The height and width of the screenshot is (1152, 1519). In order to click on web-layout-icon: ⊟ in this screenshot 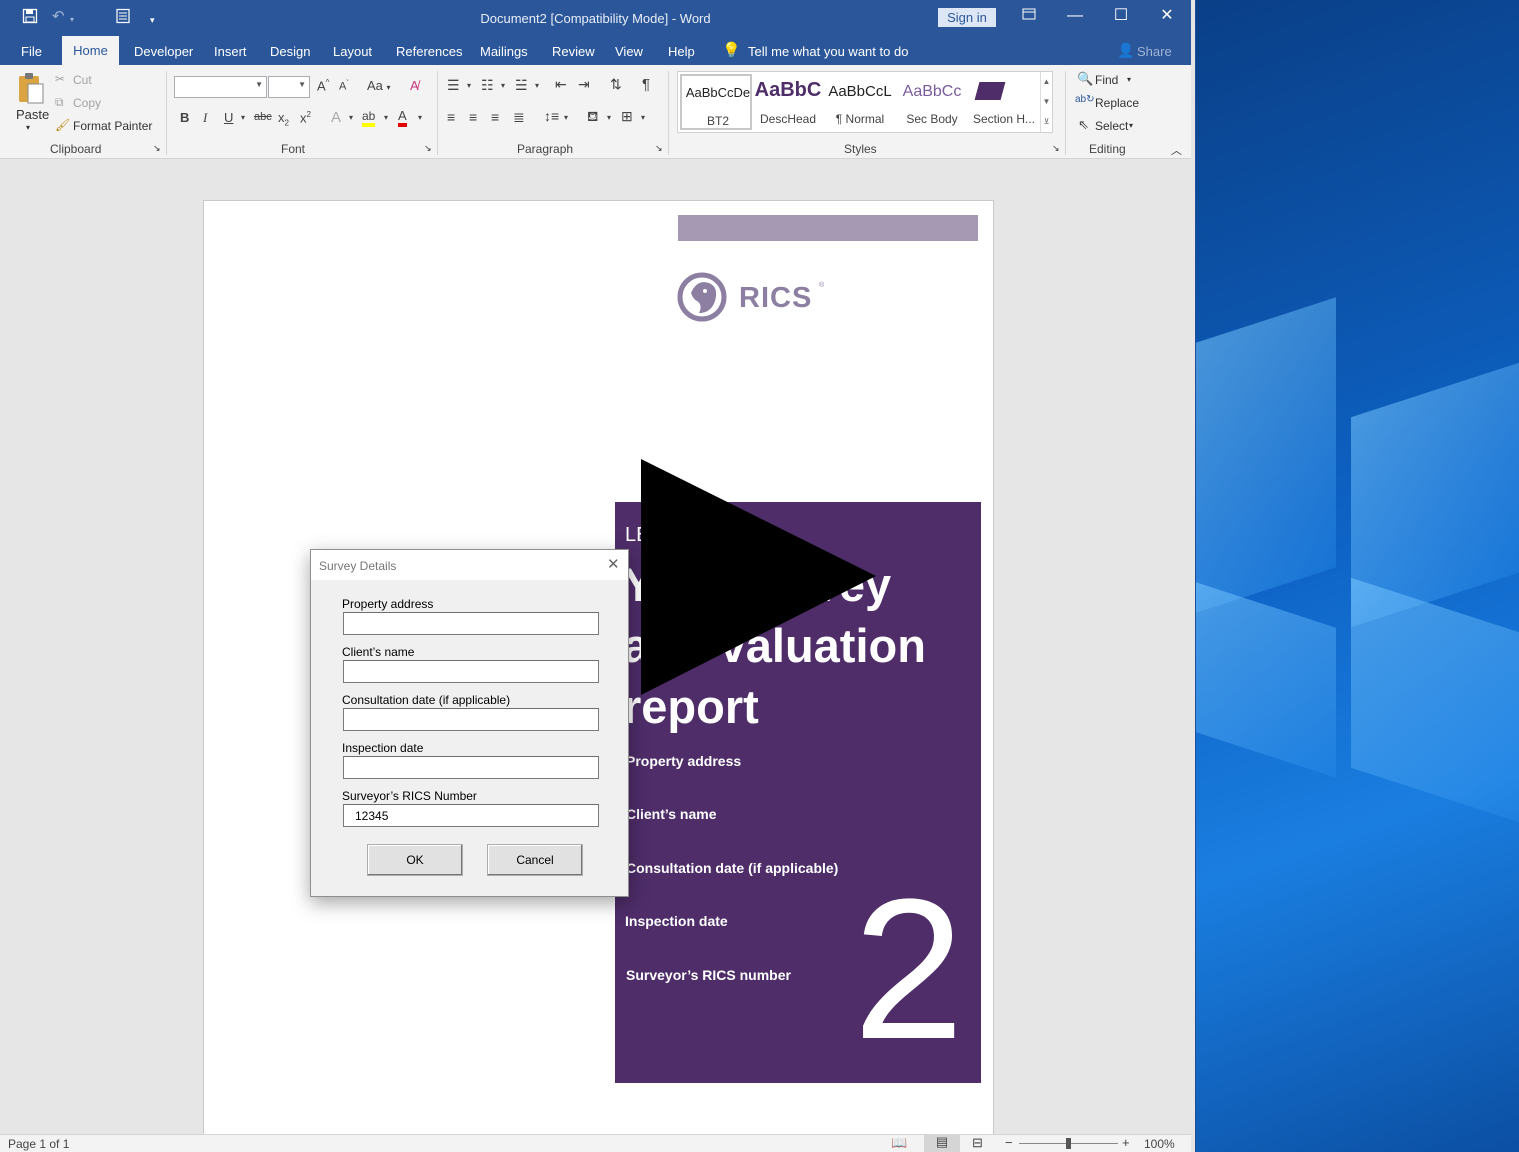, I will do `click(977, 1143)`.